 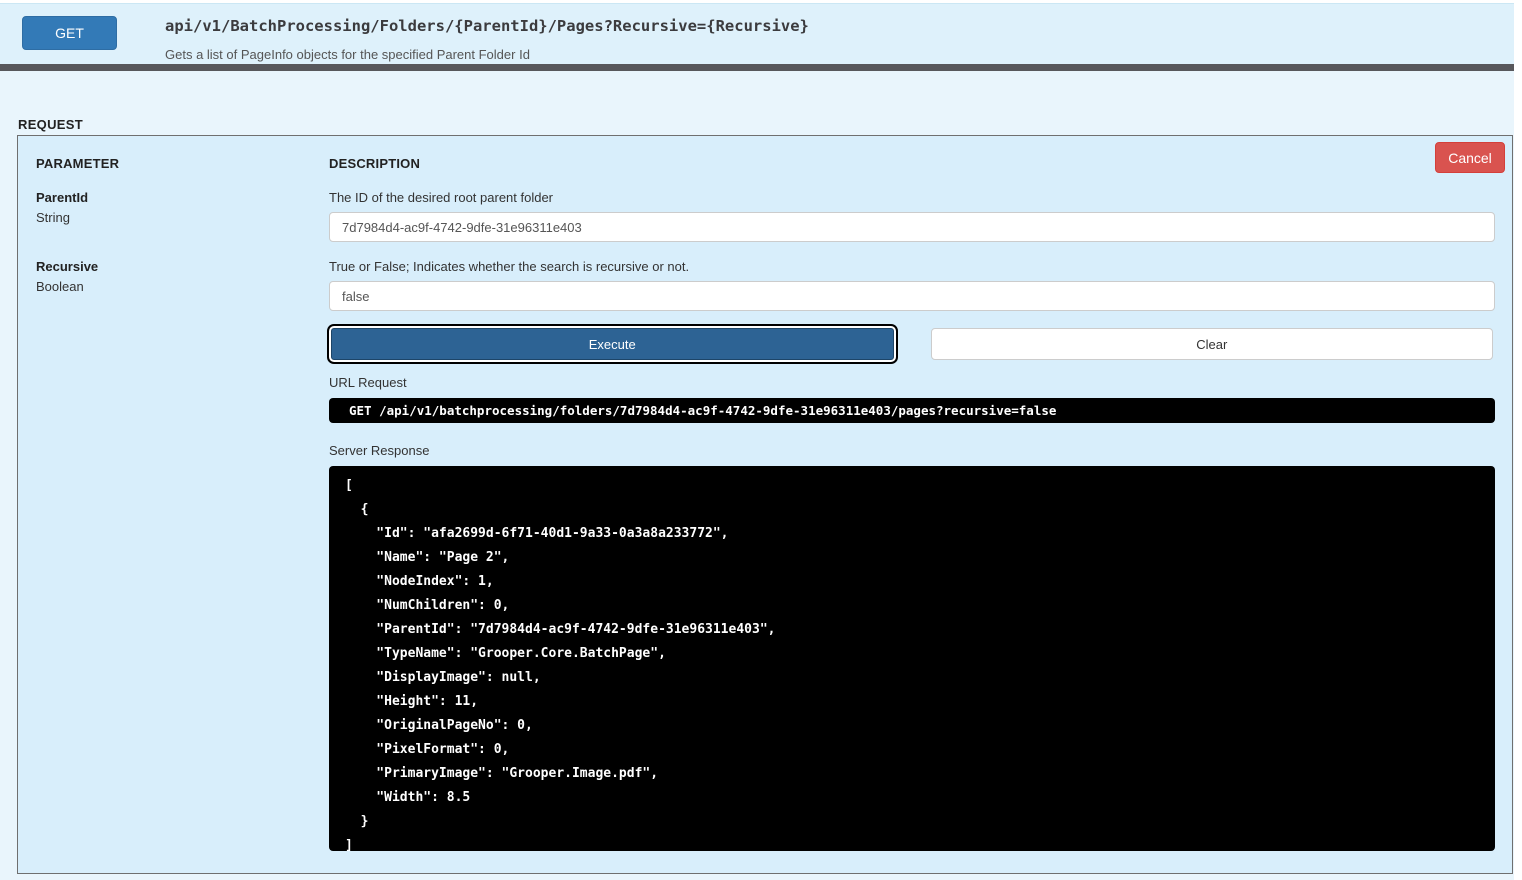 What do you see at coordinates (757, 67) in the screenshot?
I see `header-divider-bar` at bounding box center [757, 67].